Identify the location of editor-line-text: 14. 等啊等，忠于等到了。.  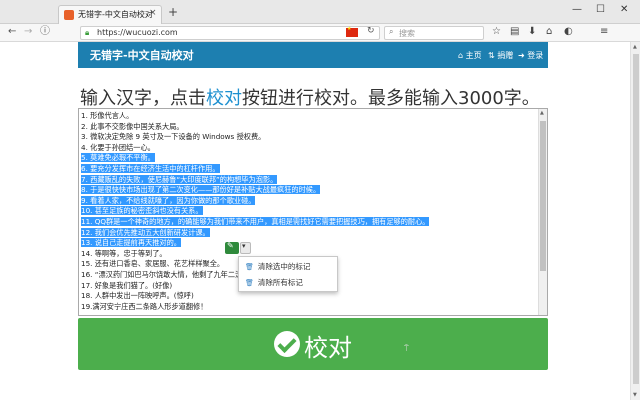
(124, 253).